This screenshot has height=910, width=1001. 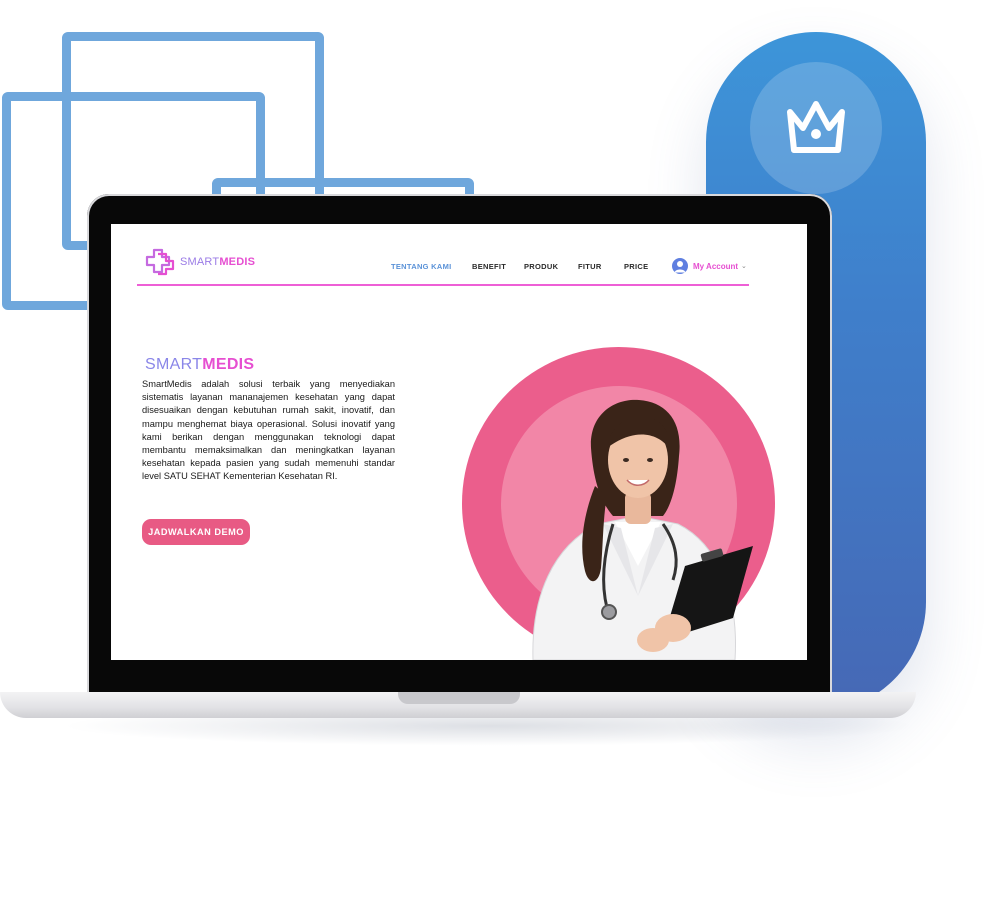 I want to click on header-divider, so click(x=443, y=285).